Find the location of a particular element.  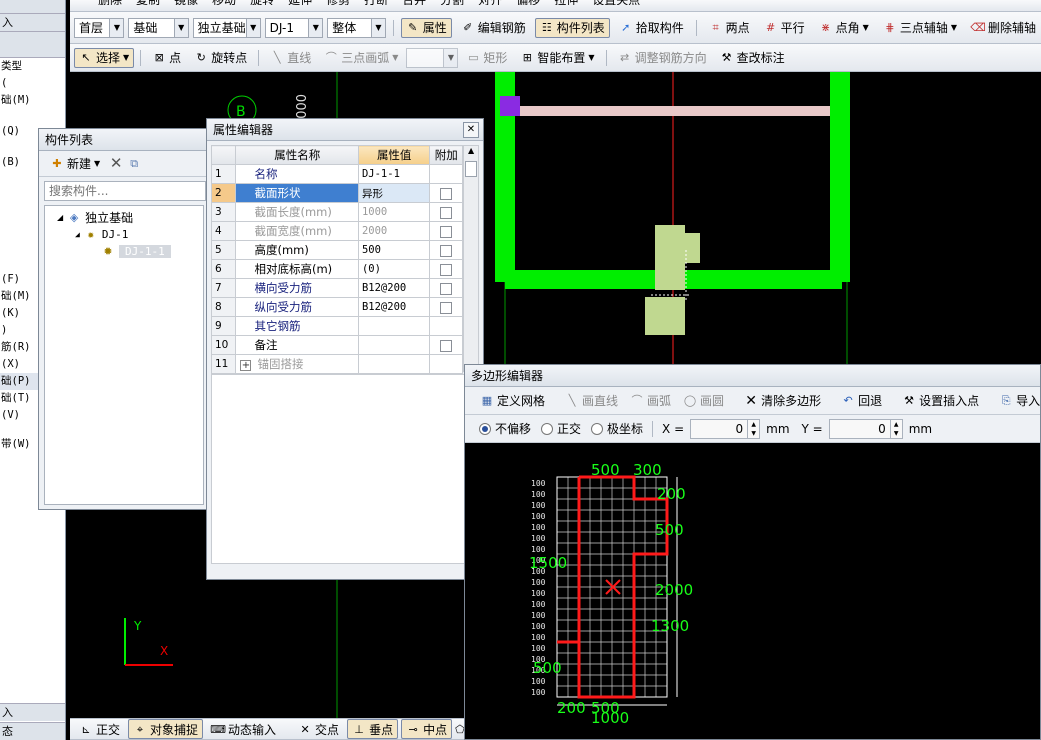

property-row: 5 高度(mm) 500 is located at coordinates (337, 250).